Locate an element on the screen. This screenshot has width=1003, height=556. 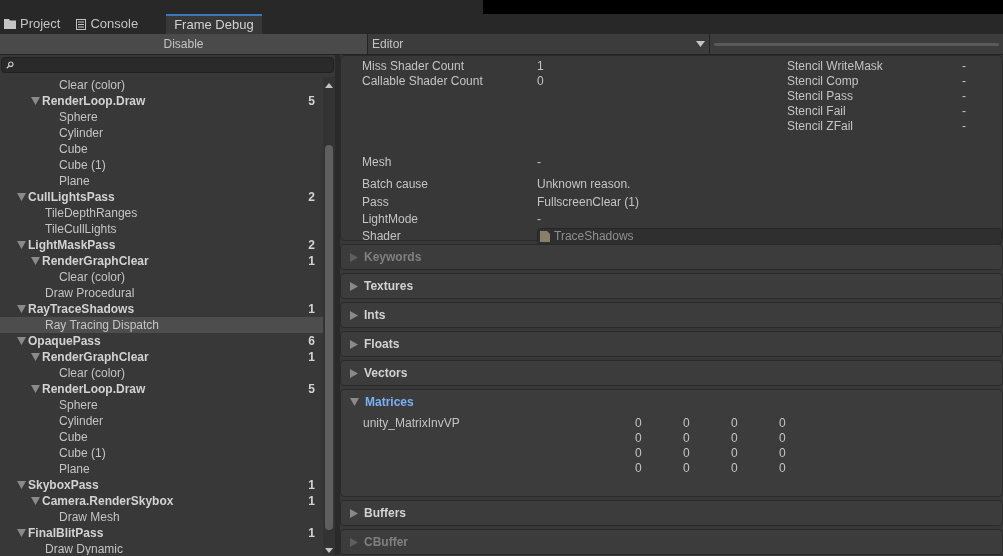
section-header: CBuffer is located at coordinates (671, 542).